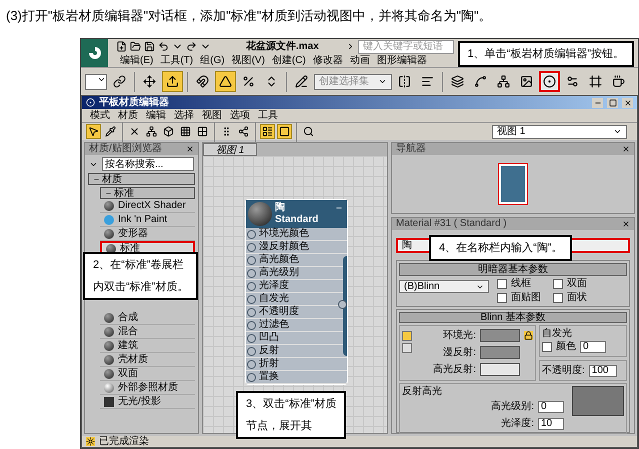  I want to click on menu-item: 模式, so click(100, 115).